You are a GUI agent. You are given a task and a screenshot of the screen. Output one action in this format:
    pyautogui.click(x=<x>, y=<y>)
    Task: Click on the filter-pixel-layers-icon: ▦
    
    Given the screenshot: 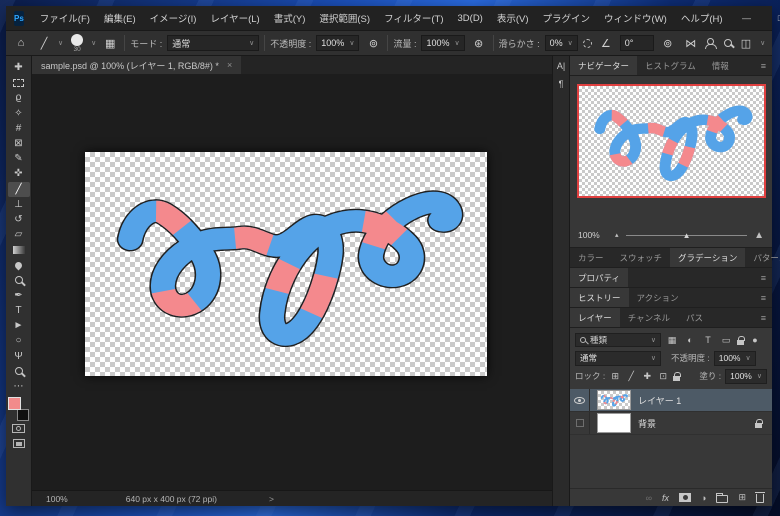 What is the action you would take?
    pyautogui.click(x=672, y=340)
    